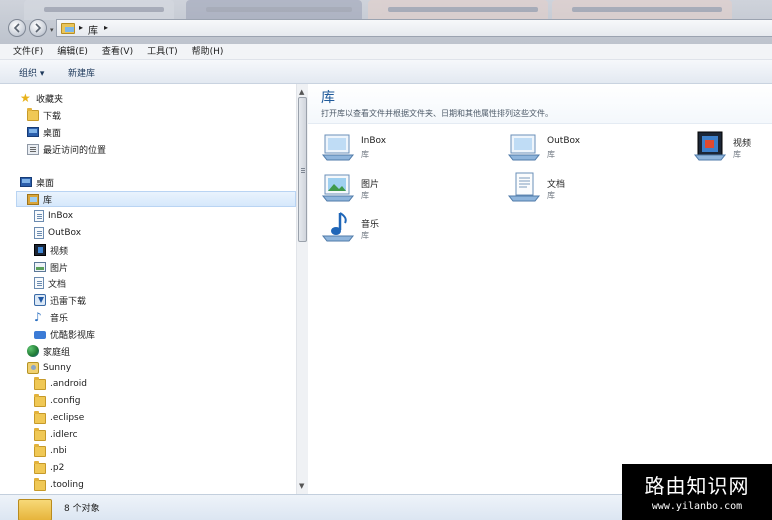 This screenshot has width=772, height=520. Describe the element at coordinates (33, 132) in the screenshot. I see `desktop-icon` at that location.